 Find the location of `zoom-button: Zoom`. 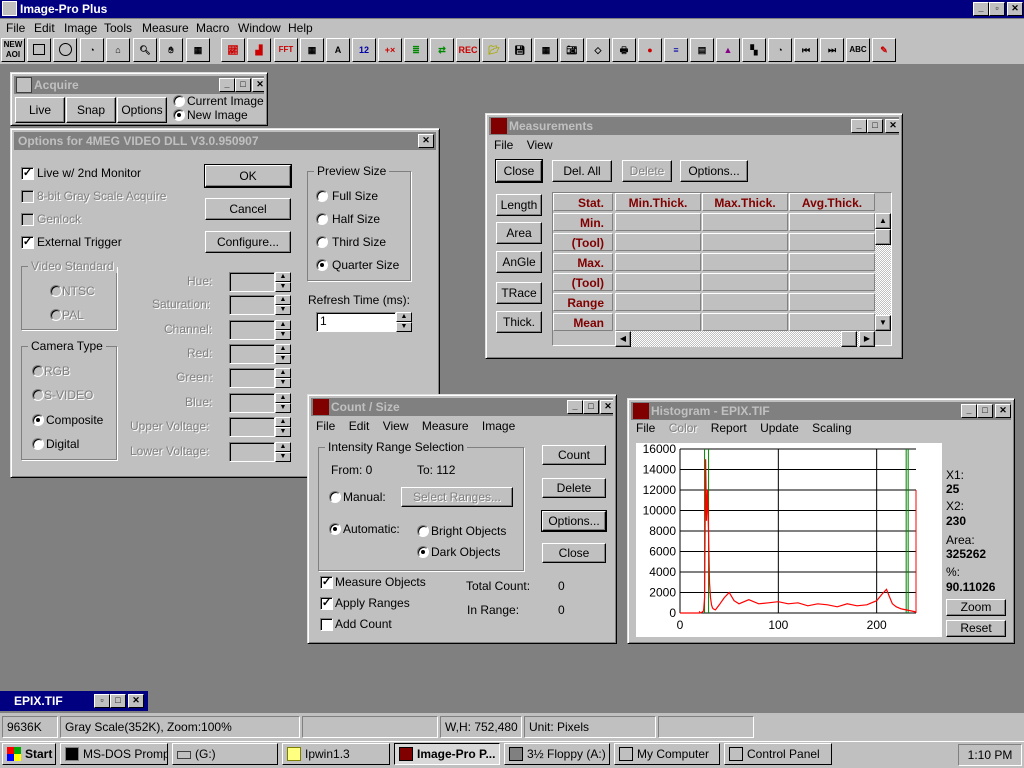

zoom-button: Zoom is located at coordinates (976, 607).